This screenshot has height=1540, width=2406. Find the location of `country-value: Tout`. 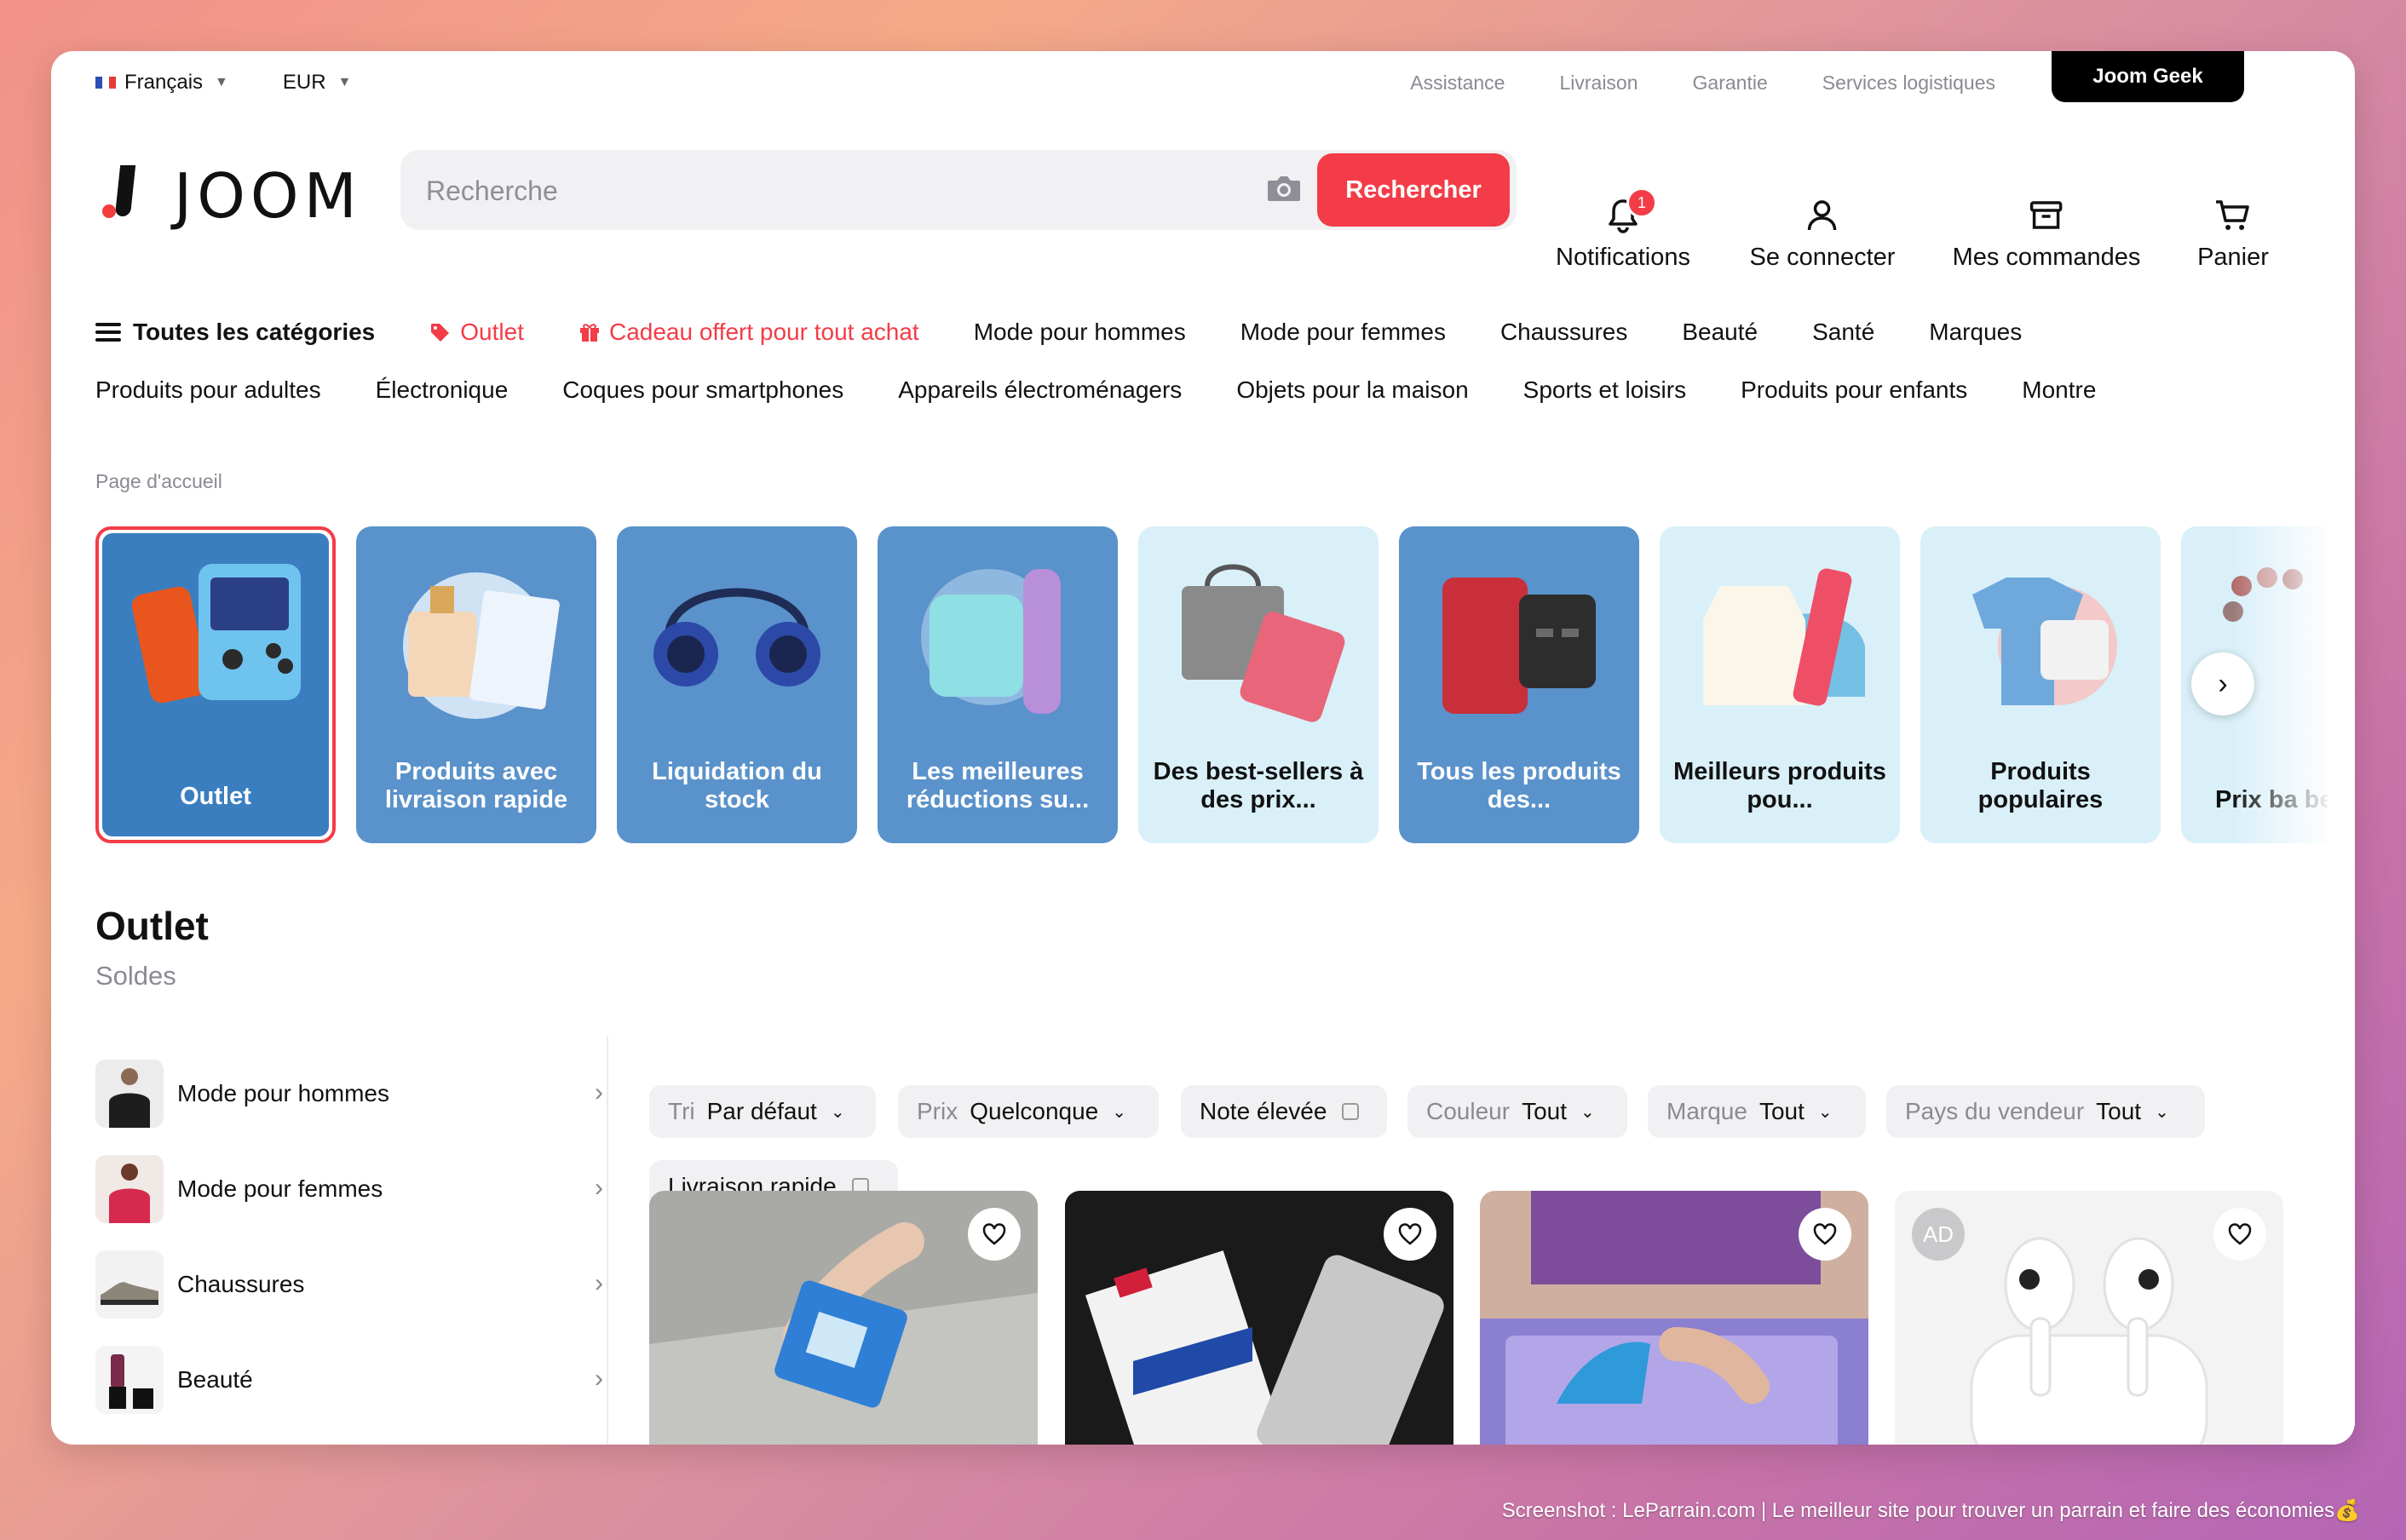

country-value: Tout is located at coordinates (2119, 1111).